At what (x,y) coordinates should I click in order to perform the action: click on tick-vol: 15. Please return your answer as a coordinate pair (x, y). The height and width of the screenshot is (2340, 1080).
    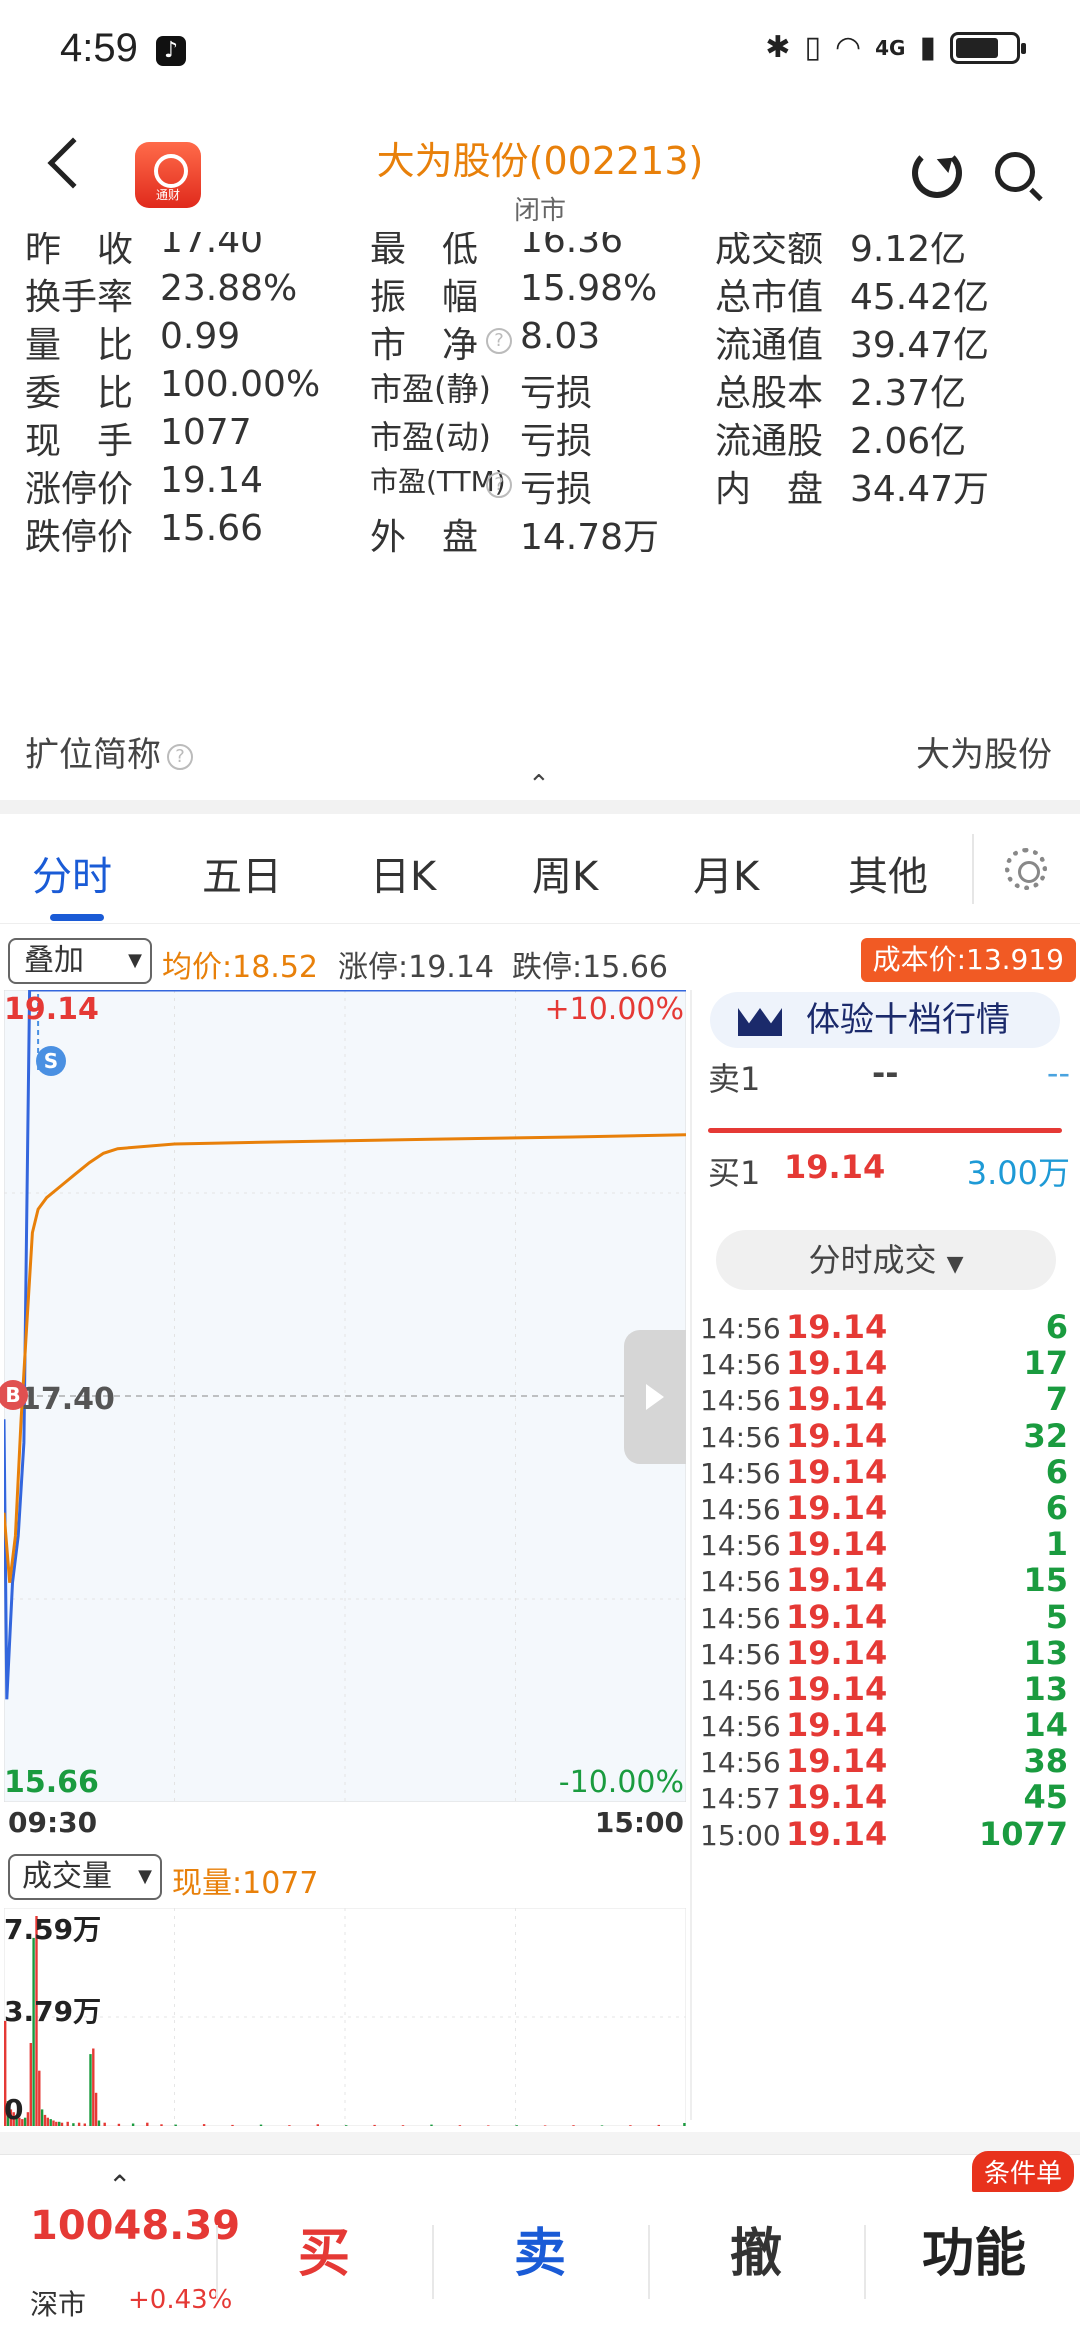
    Looking at the image, I should click on (1045, 1580).